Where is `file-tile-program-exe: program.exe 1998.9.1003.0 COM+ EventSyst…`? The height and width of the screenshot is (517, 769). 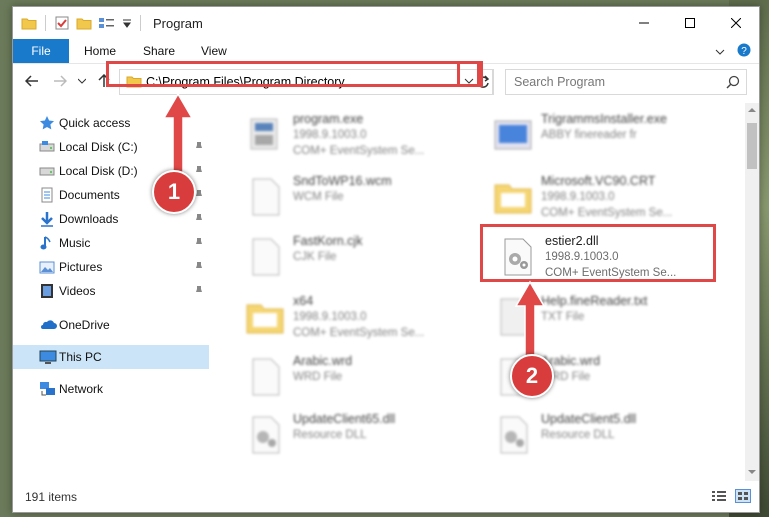
file-tile-program-exe: program.exe 1998.9.1003.0 COM+ EventSyst… is located at coordinates (363, 135).